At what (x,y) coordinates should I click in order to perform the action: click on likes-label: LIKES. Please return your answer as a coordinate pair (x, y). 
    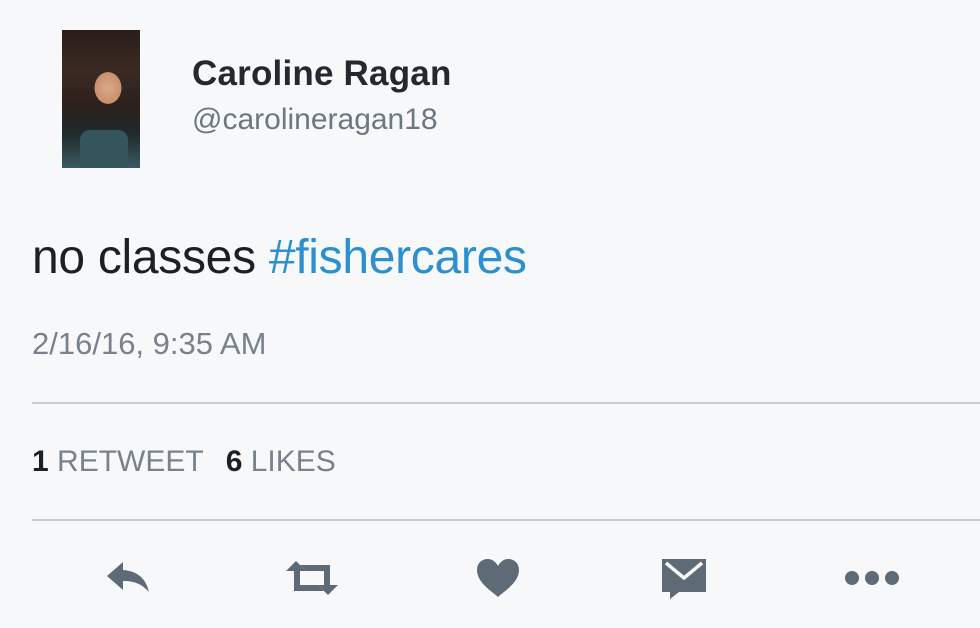
    Looking at the image, I should click on (293, 461).